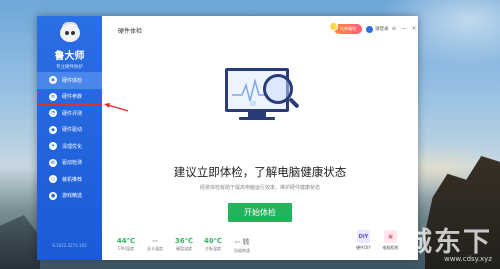  Describe the element at coordinates (130, 31) in the screenshot. I see `window-title: 硬件体检` at that location.